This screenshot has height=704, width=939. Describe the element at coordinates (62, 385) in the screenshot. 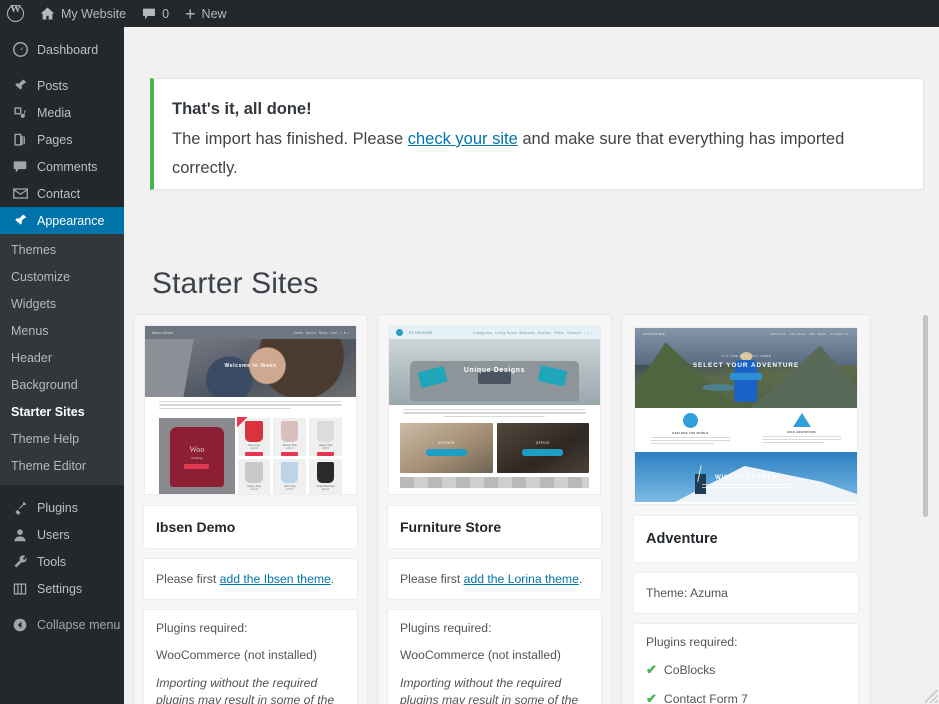

I see `sidebar-subitem-background: Background` at that location.